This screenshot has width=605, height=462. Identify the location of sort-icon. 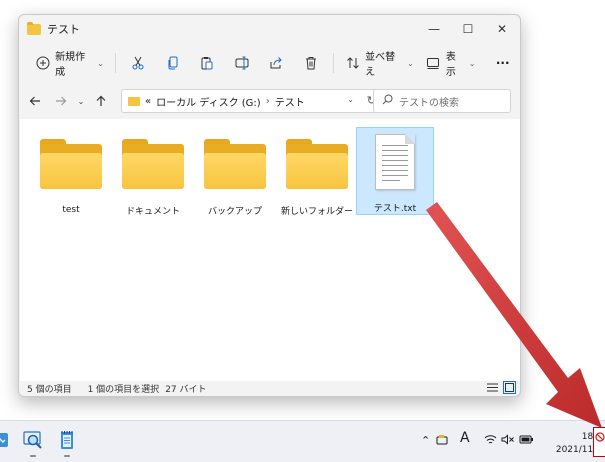
(352, 63).